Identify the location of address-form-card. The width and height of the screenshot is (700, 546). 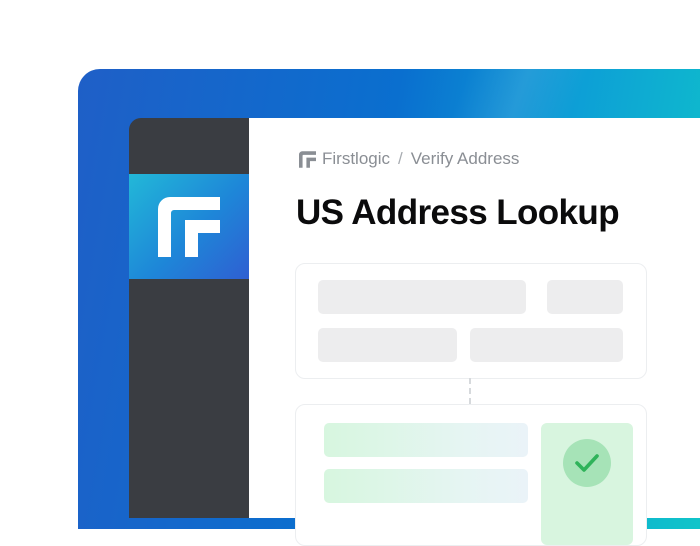
(471, 321).